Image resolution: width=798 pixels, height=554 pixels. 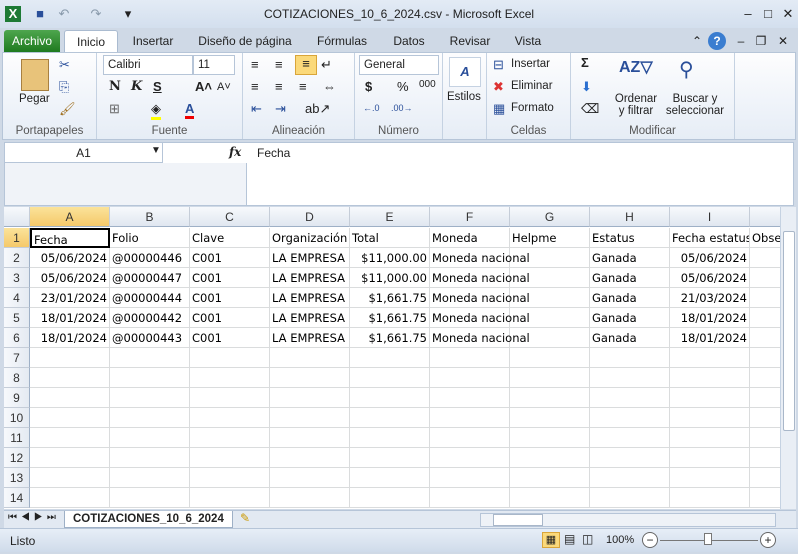 I want to click on tab-datos: Datos, so click(x=409, y=41).